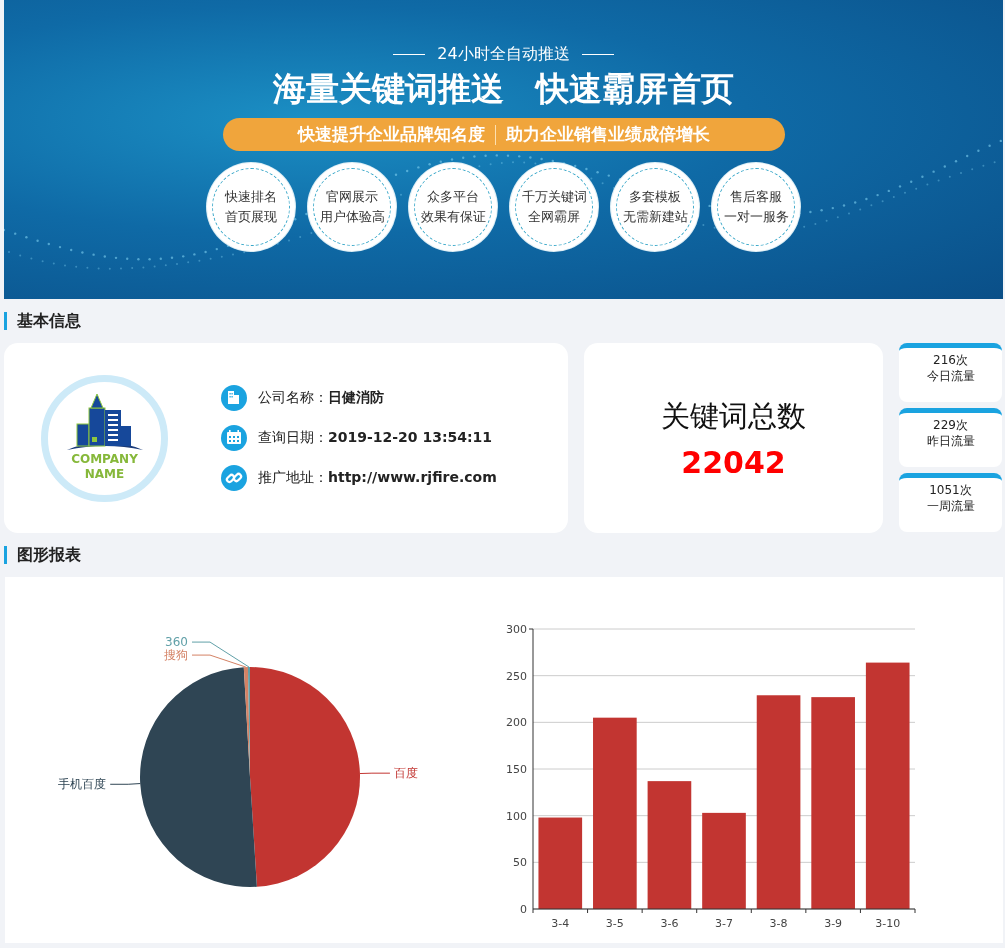  What do you see at coordinates (516, 629) in the screenshot?
I see `y-tick-label: 300` at bounding box center [516, 629].